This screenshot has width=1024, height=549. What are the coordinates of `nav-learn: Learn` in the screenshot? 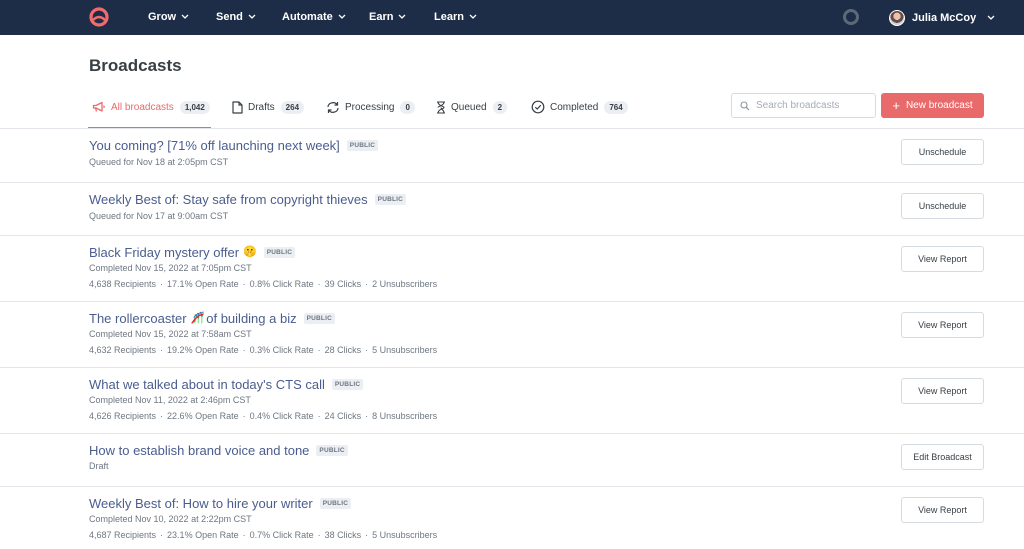 It's located at (455, 17).